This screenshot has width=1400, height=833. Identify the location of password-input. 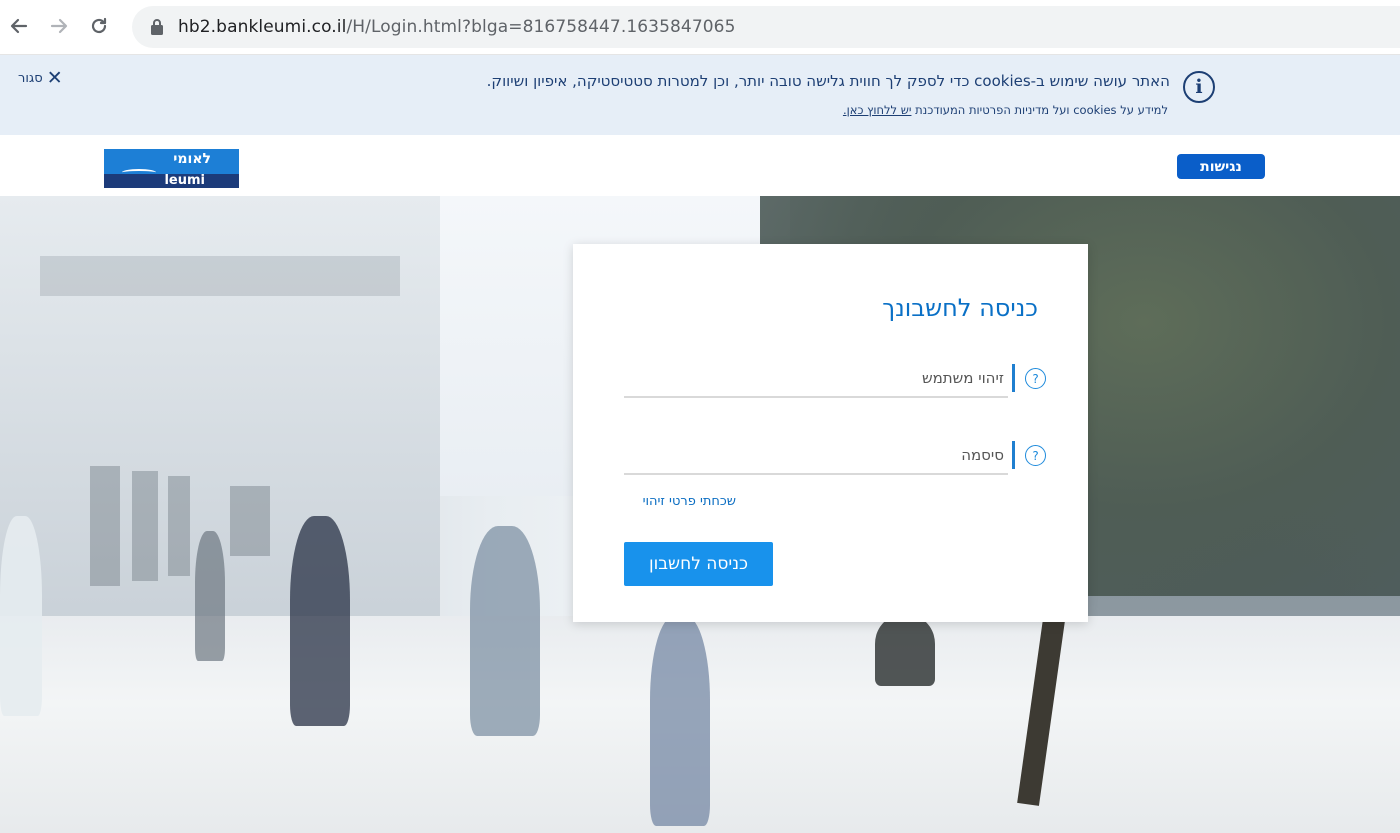
(816, 456).